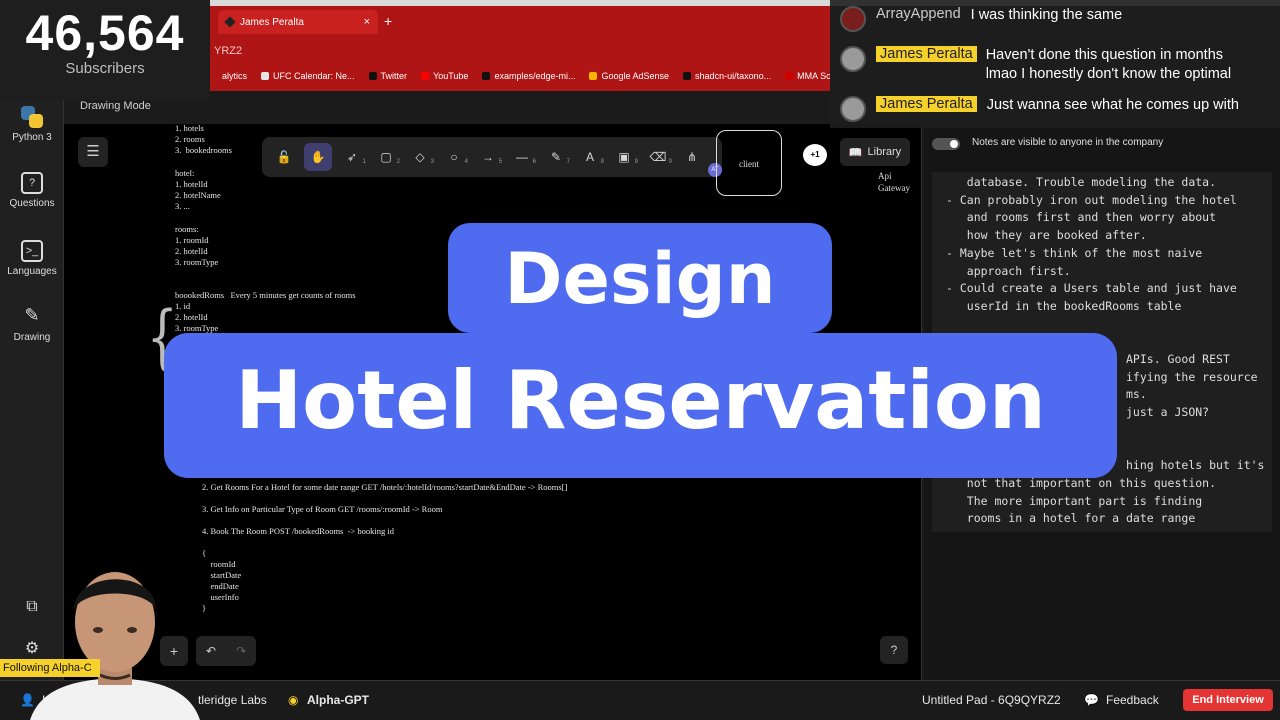 This screenshot has height=720, width=1280. What do you see at coordinates (894, 182) in the screenshot?
I see `api-gateway-label: Api Gateway` at bounding box center [894, 182].